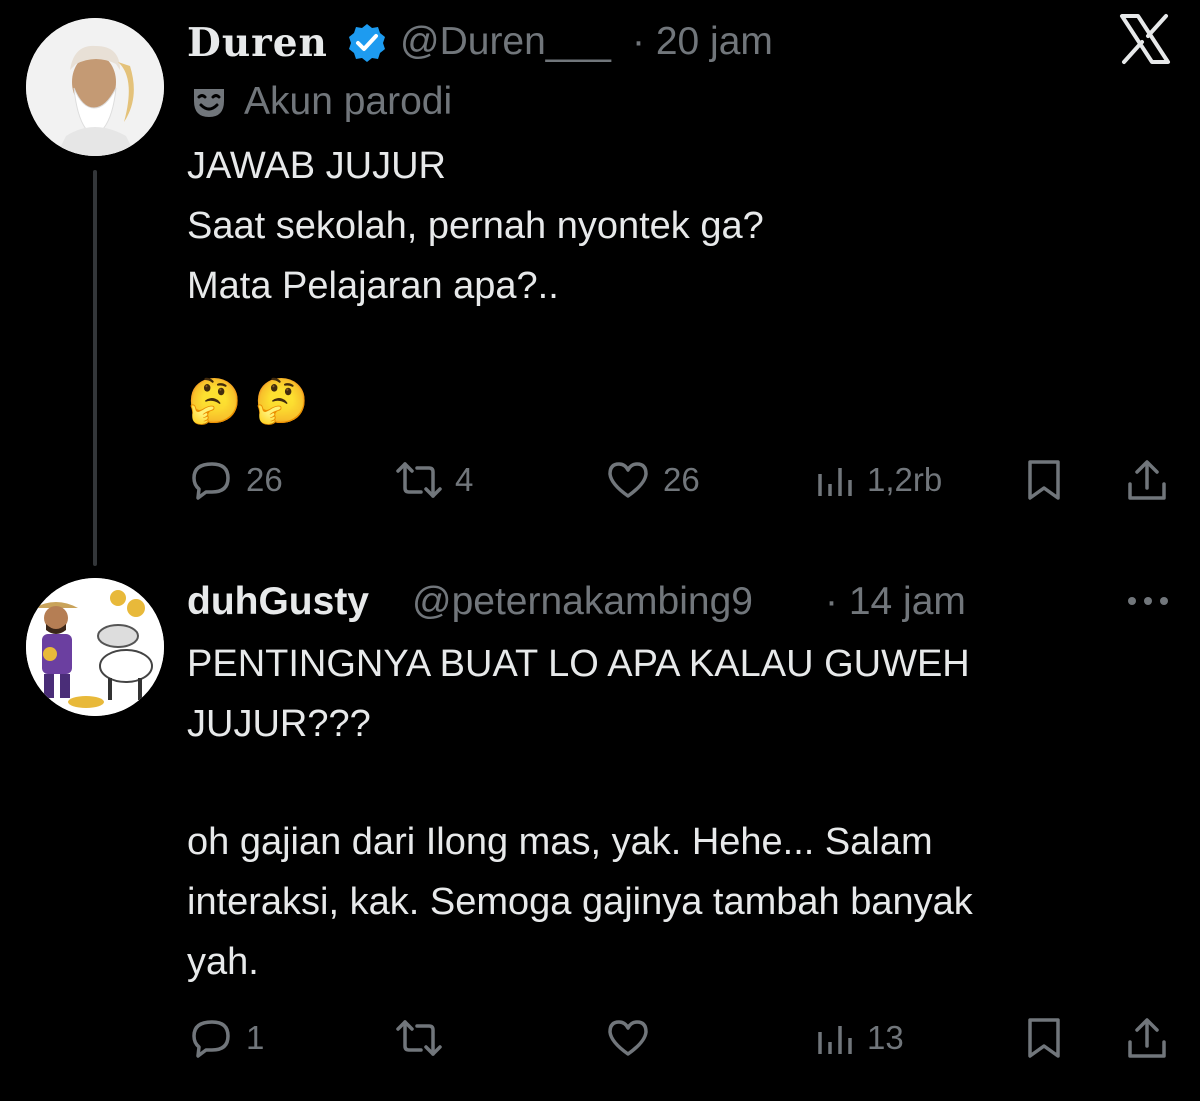  I want to click on display-name: Duren, so click(257, 43).